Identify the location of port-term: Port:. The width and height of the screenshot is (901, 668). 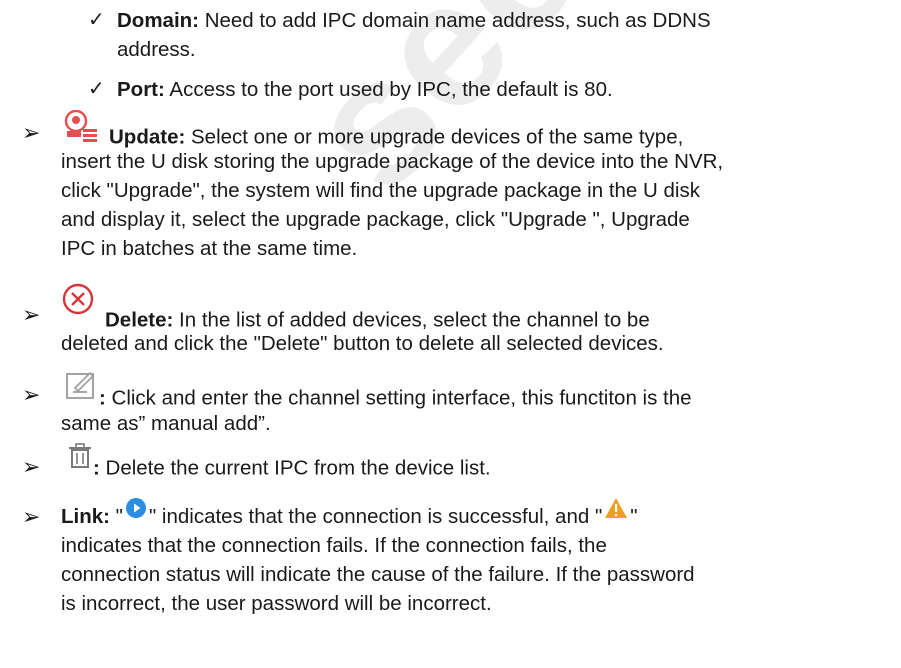
(141, 89).